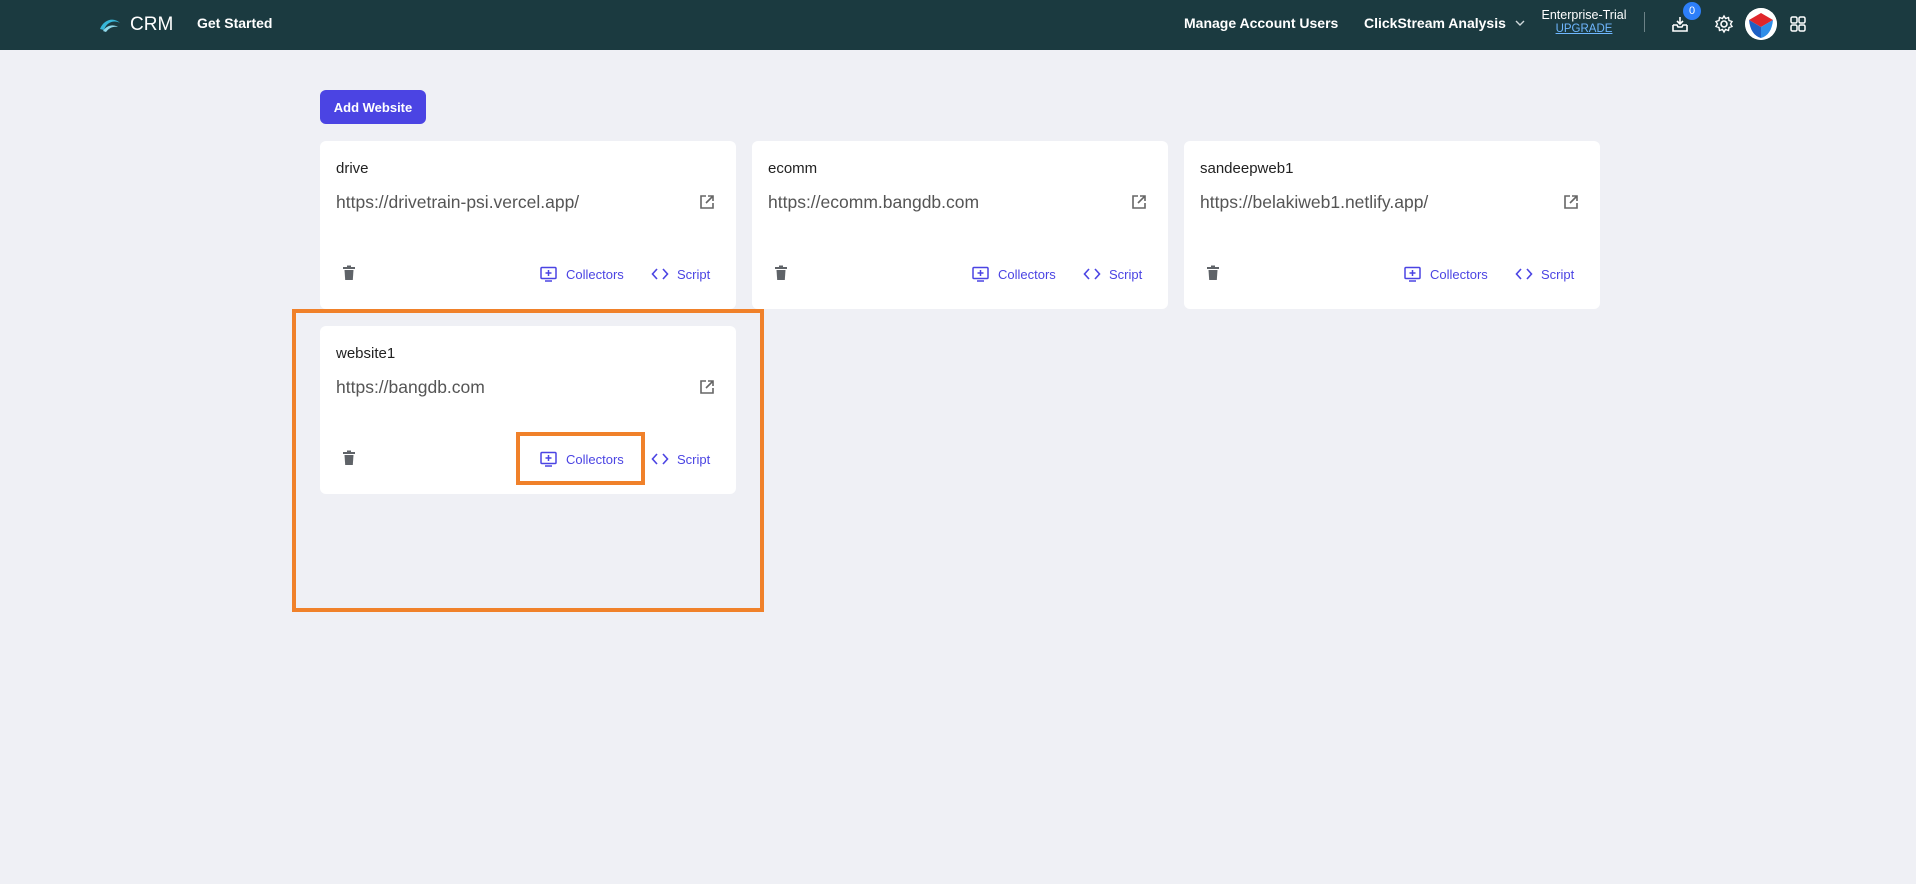 The image size is (1916, 884). What do you see at coordinates (373, 107) in the screenshot?
I see `add-website-button: Add Website` at bounding box center [373, 107].